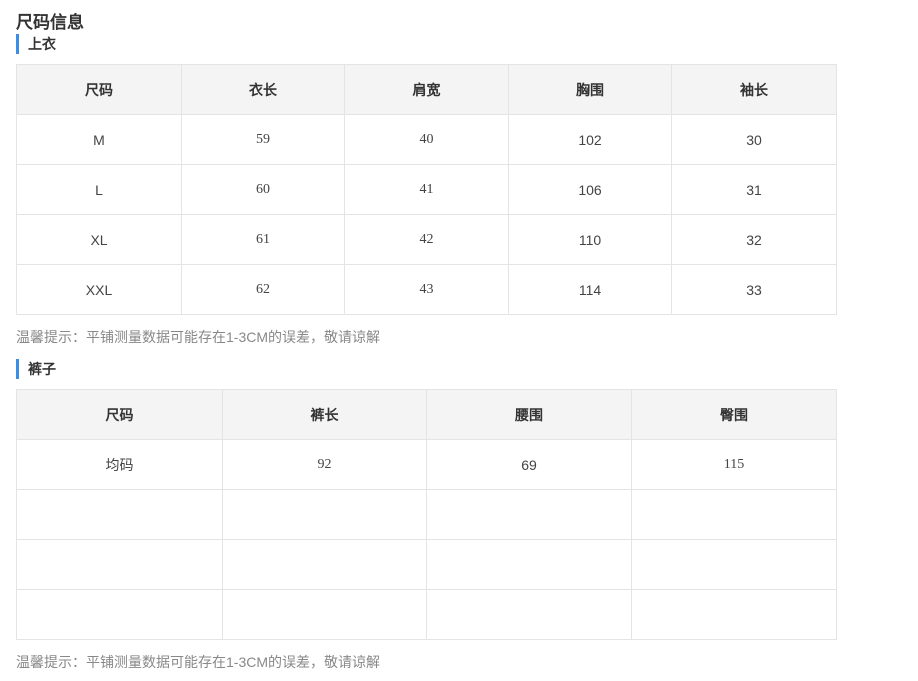 This screenshot has width=918, height=681. I want to click on cell-size: L, so click(99, 189).